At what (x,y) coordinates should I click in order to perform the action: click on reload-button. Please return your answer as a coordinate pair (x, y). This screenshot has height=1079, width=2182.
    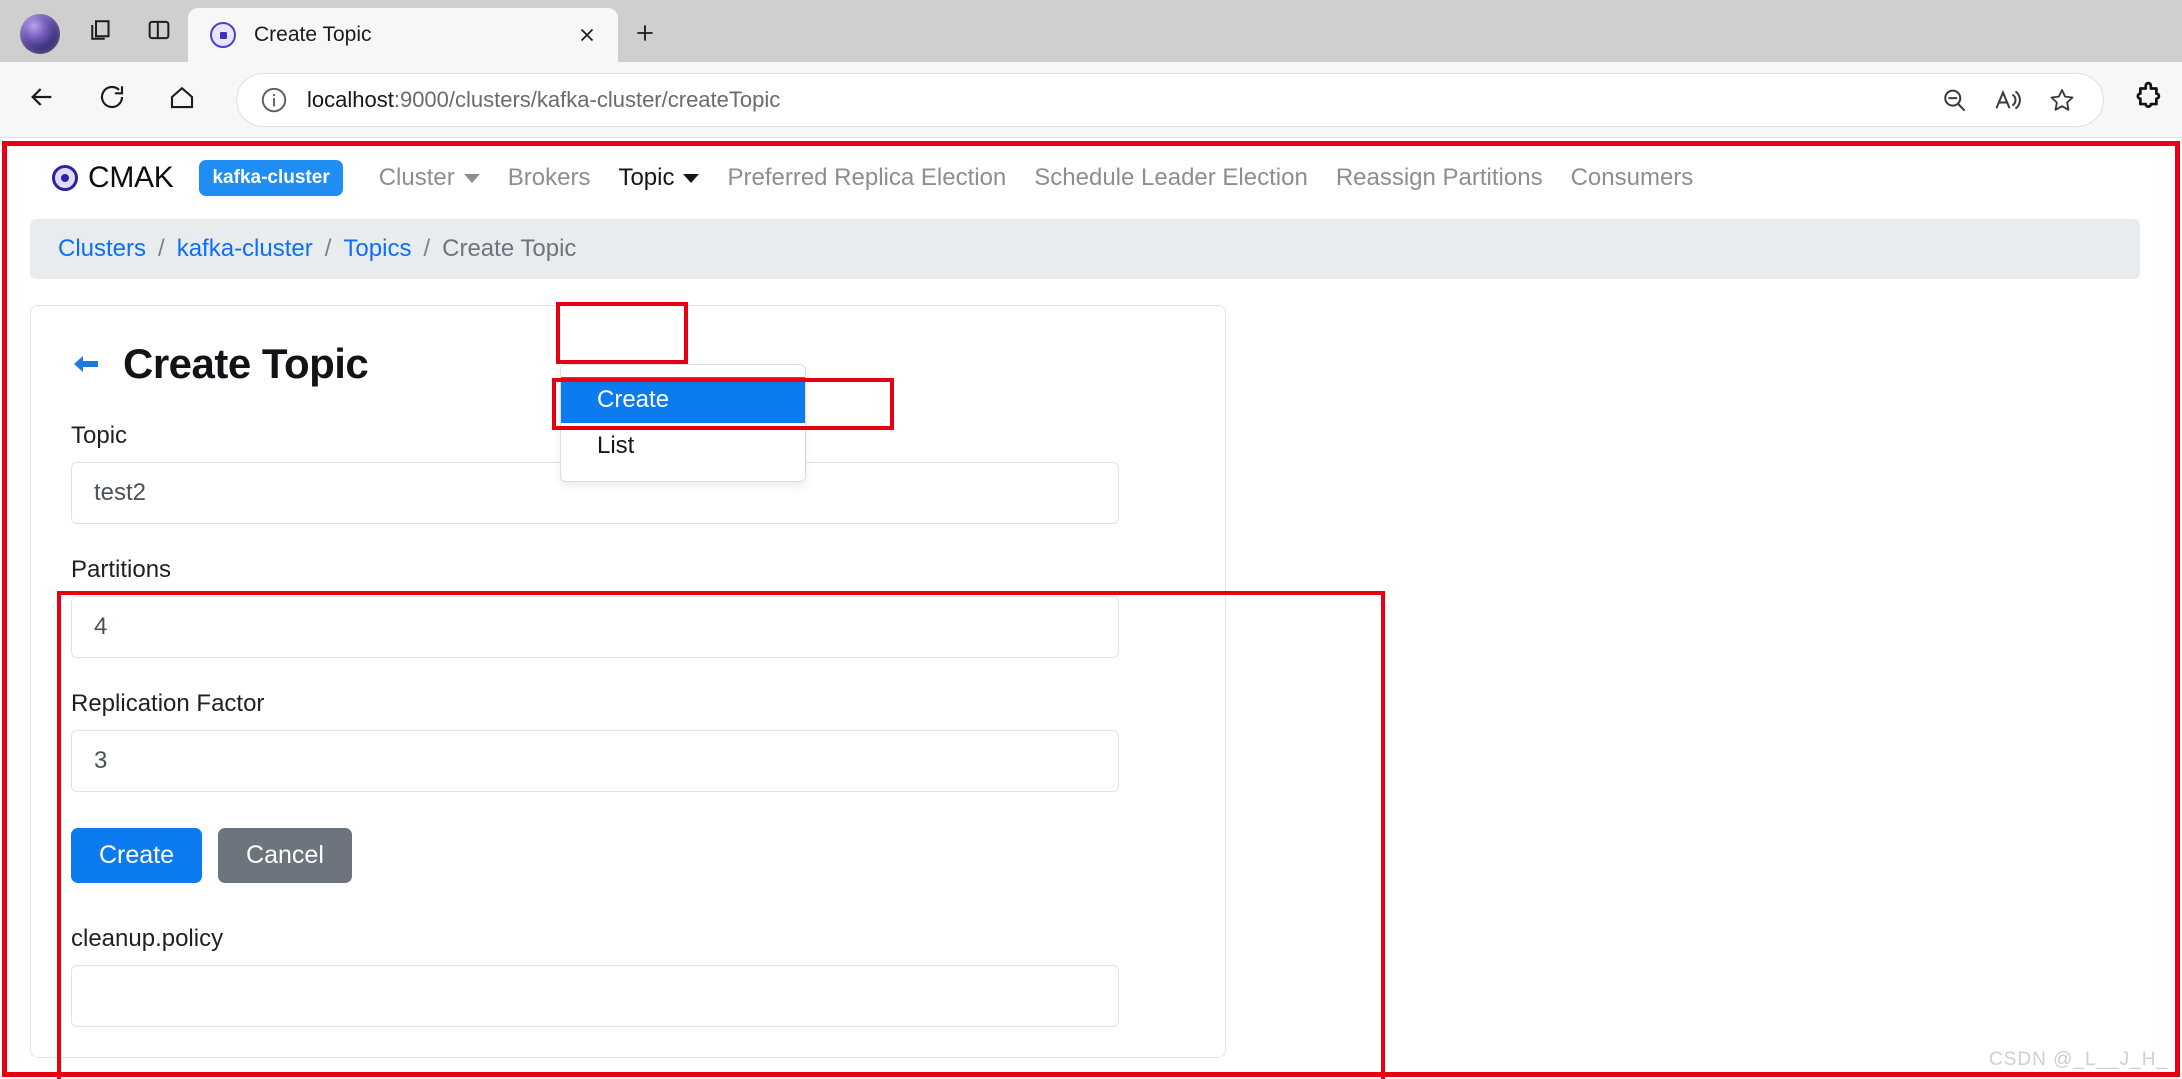
    Looking at the image, I should click on (112, 100).